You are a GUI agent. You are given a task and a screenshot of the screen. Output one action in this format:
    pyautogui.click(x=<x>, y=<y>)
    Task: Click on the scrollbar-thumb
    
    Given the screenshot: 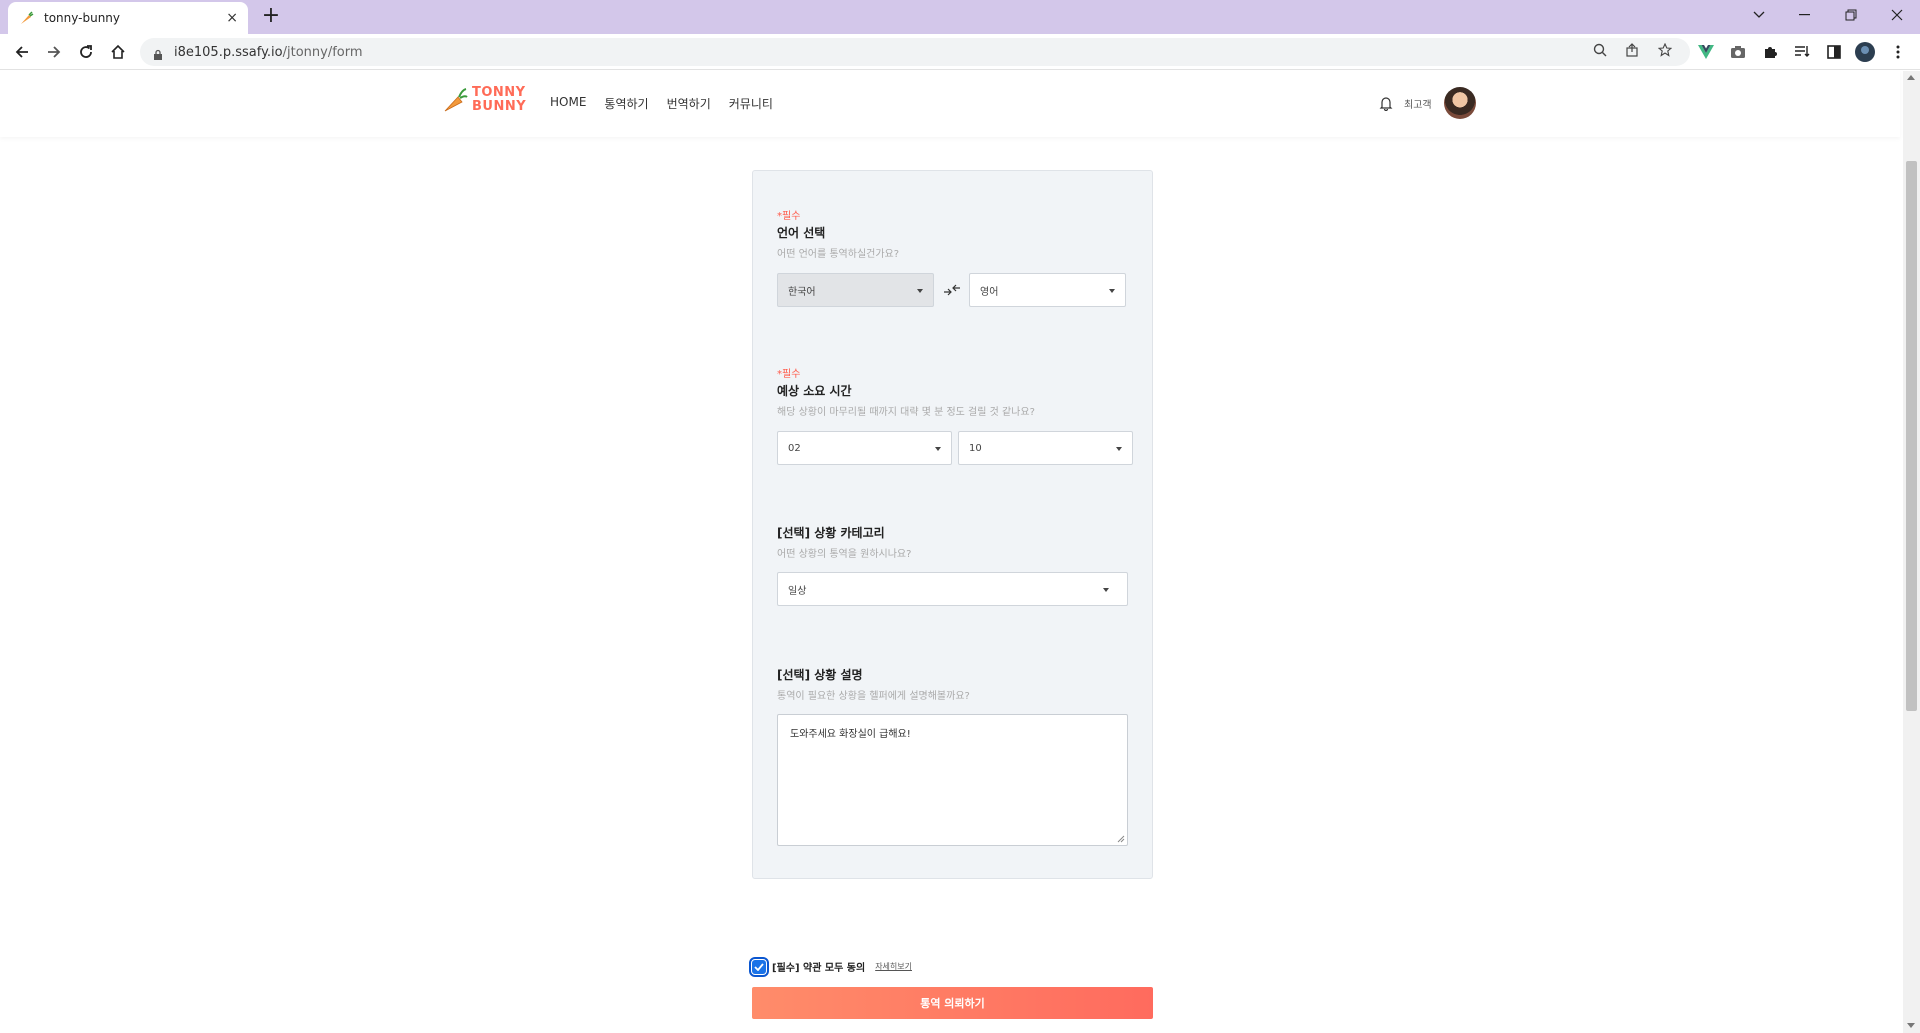 What is the action you would take?
    pyautogui.click(x=1911, y=436)
    